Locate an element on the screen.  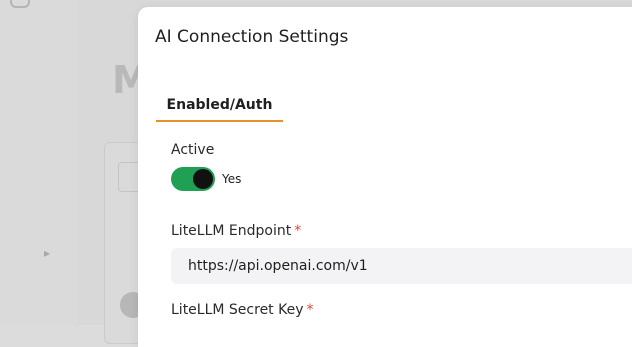
background-sidebar is located at coordinates (39, 162).